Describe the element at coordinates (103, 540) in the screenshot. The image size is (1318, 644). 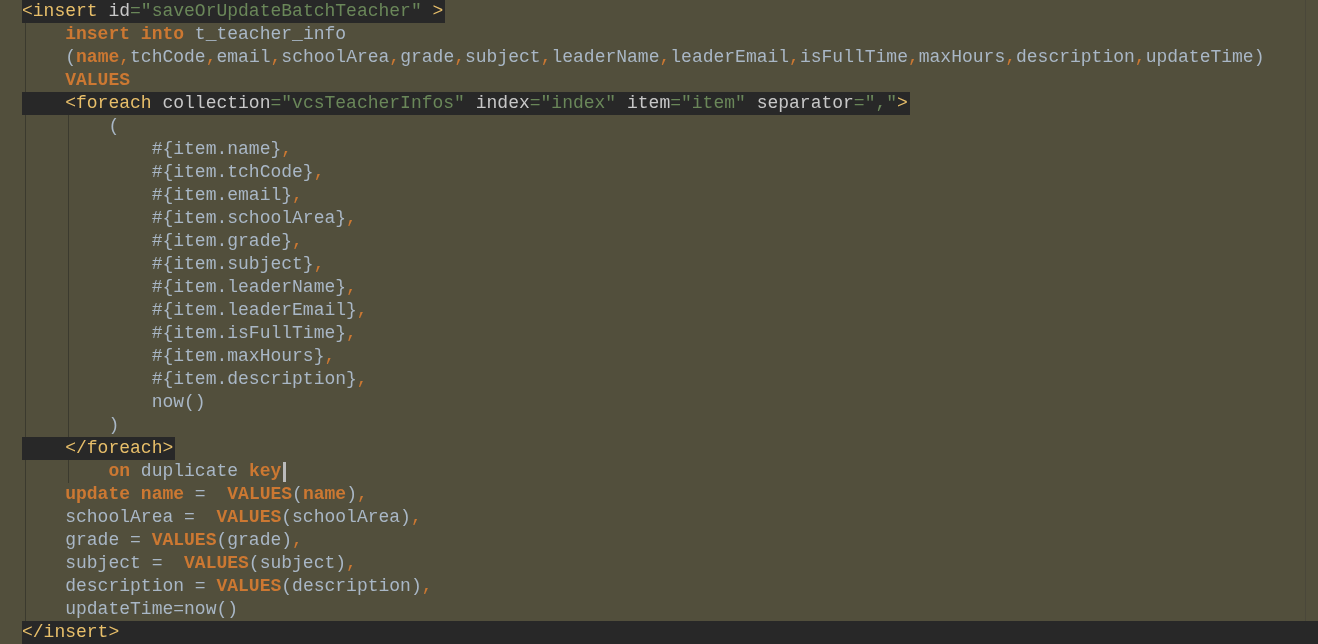
I see `code-token: grade =` at that location.